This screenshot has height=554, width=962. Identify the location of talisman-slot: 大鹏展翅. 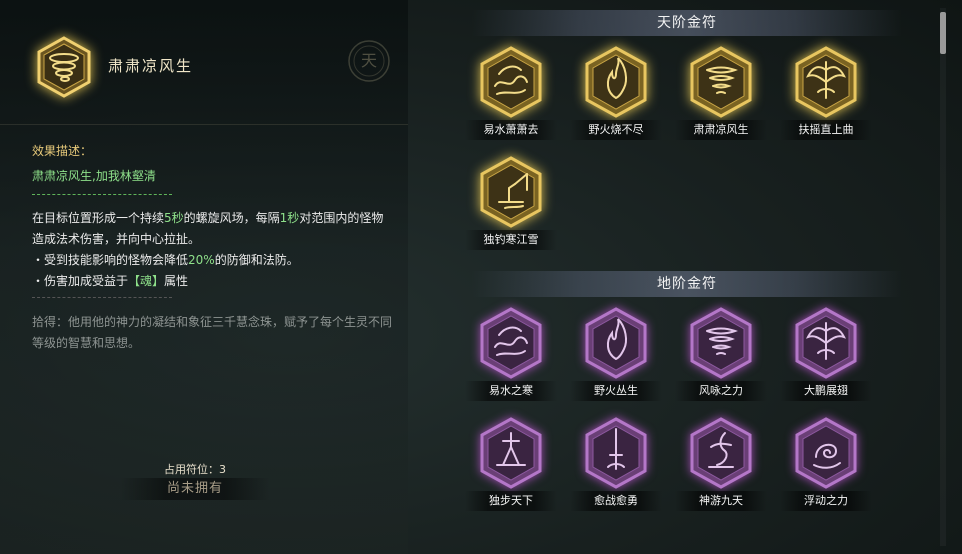
(826, 361).